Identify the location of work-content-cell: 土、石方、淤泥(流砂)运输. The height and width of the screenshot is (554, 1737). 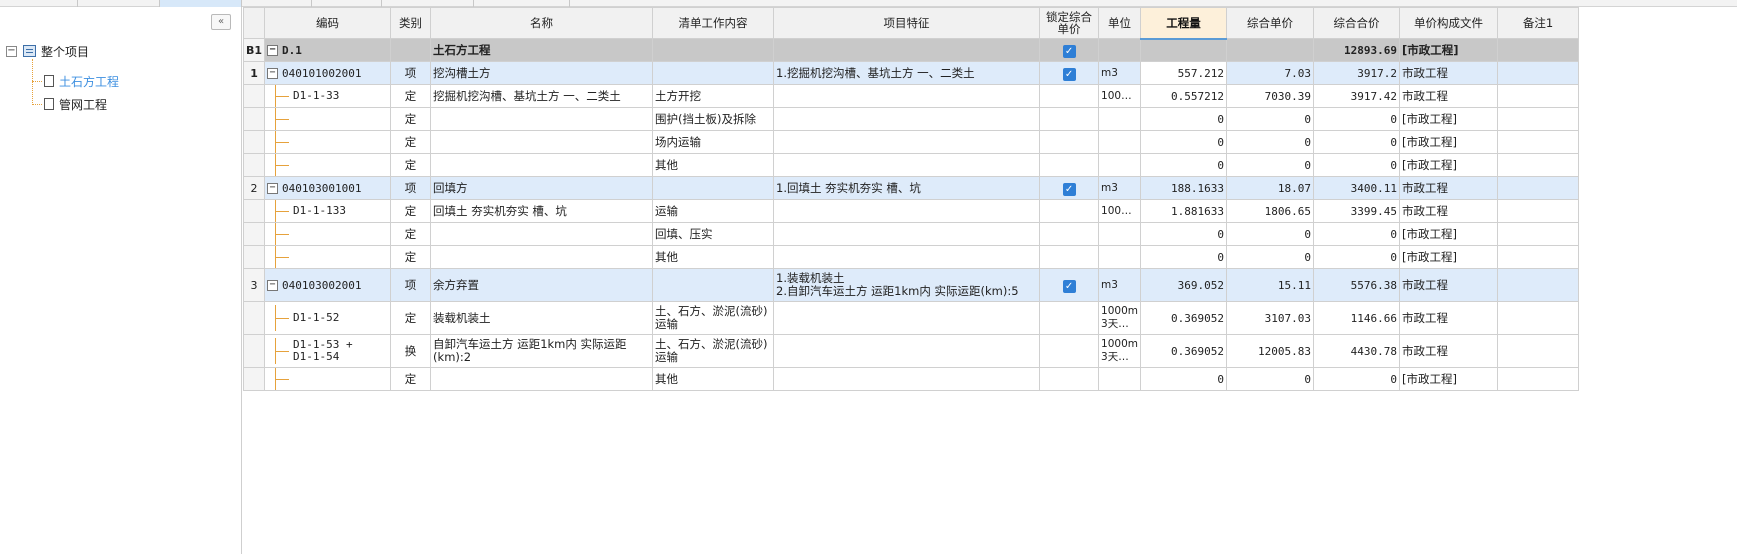
(713, 318).